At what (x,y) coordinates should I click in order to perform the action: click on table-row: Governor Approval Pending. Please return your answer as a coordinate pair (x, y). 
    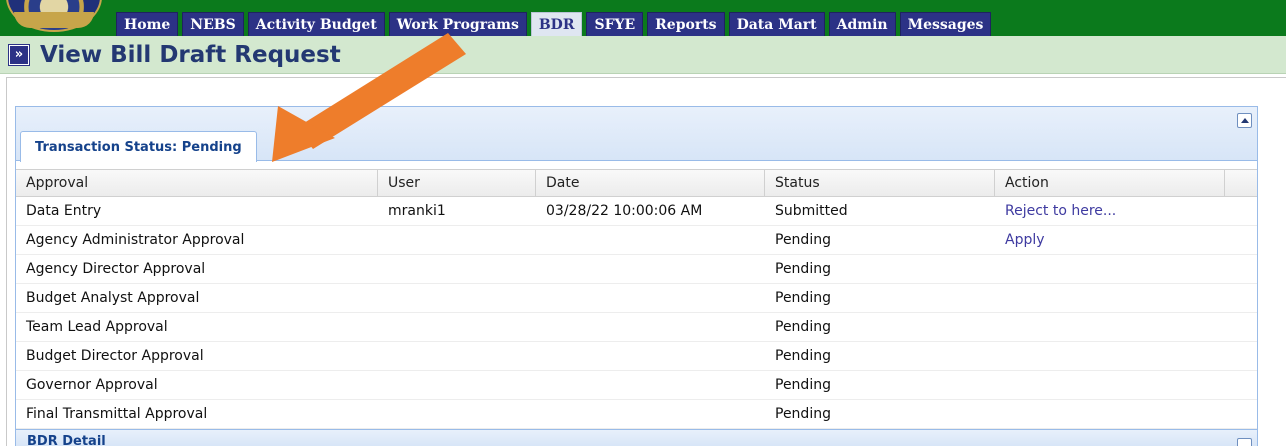
    Looking at the image, I should click on (636, 385).